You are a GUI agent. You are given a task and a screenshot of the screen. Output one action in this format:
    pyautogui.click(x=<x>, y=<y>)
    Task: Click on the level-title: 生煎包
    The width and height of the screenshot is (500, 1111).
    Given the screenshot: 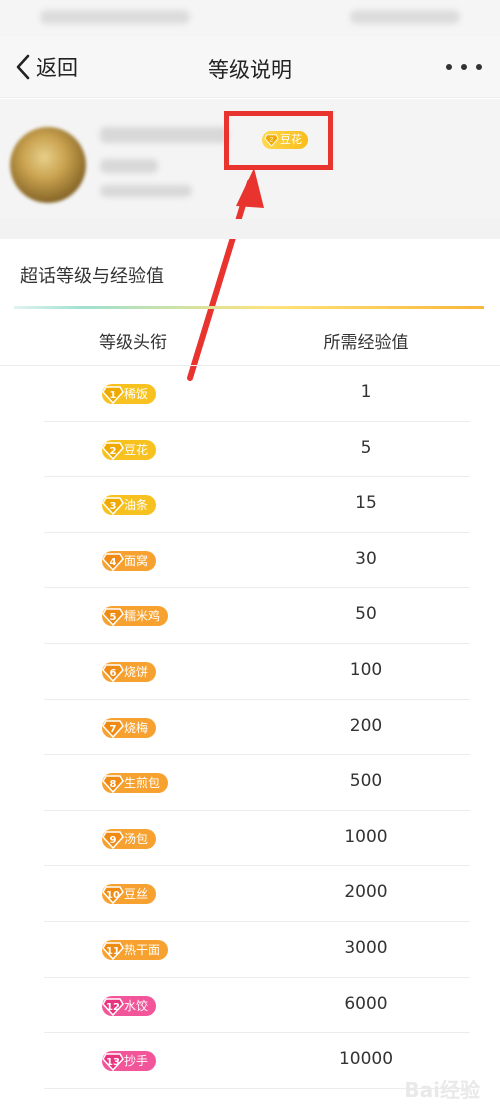 What is the action you would take?
    pyautogui.click(x=142, y=783)
    